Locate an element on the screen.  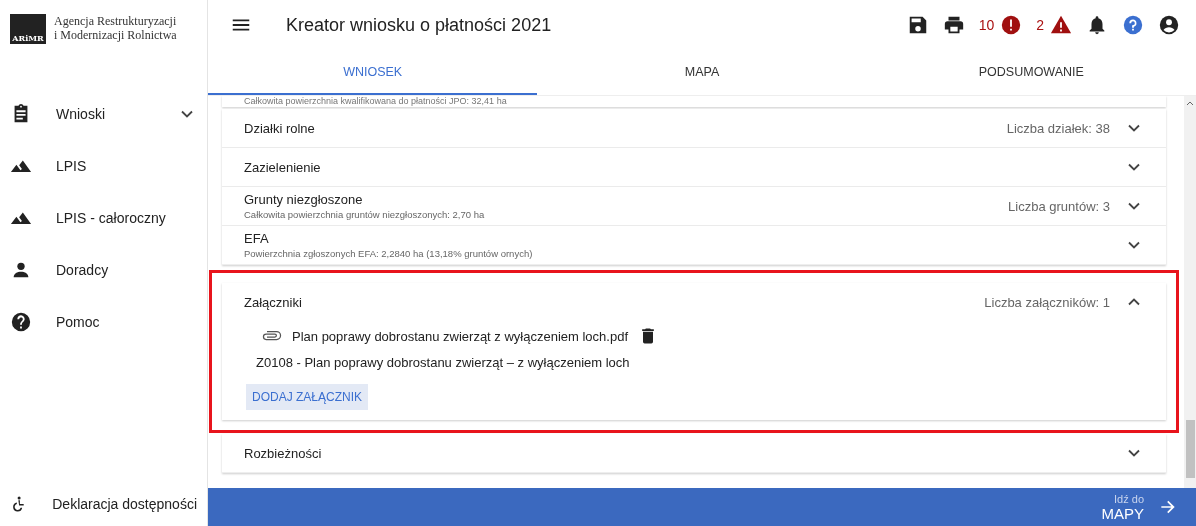
error-icon is located at coordinates (1011, 25).